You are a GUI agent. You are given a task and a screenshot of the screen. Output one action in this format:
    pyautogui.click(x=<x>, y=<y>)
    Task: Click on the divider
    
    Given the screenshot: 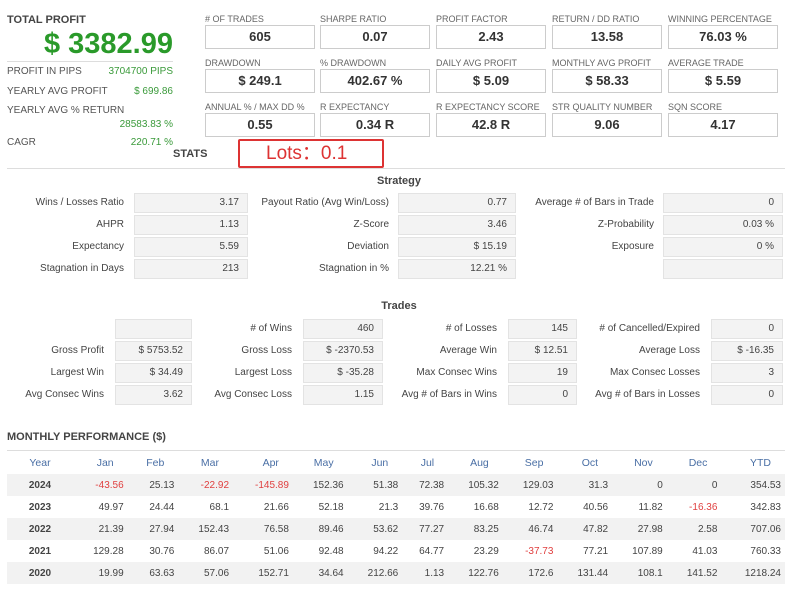 What is the action you would take?
    pyautogui.click(x=396, y=450)
    